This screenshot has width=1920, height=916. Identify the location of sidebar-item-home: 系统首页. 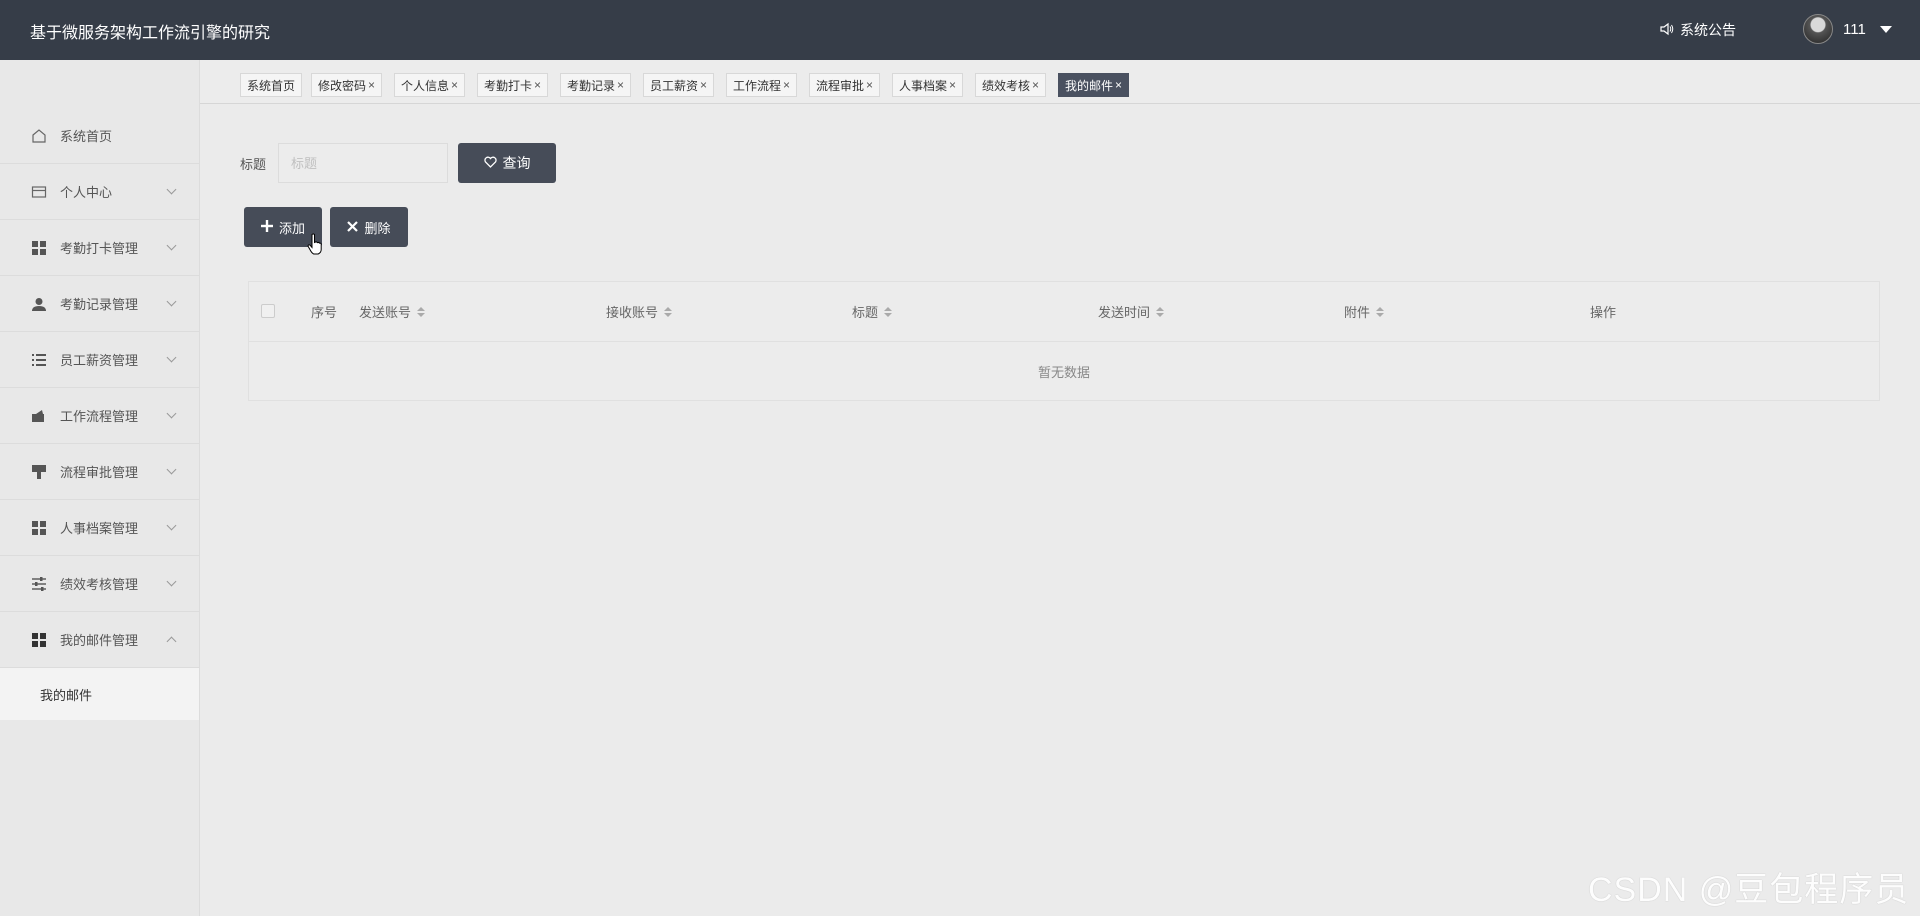
(99, 136).